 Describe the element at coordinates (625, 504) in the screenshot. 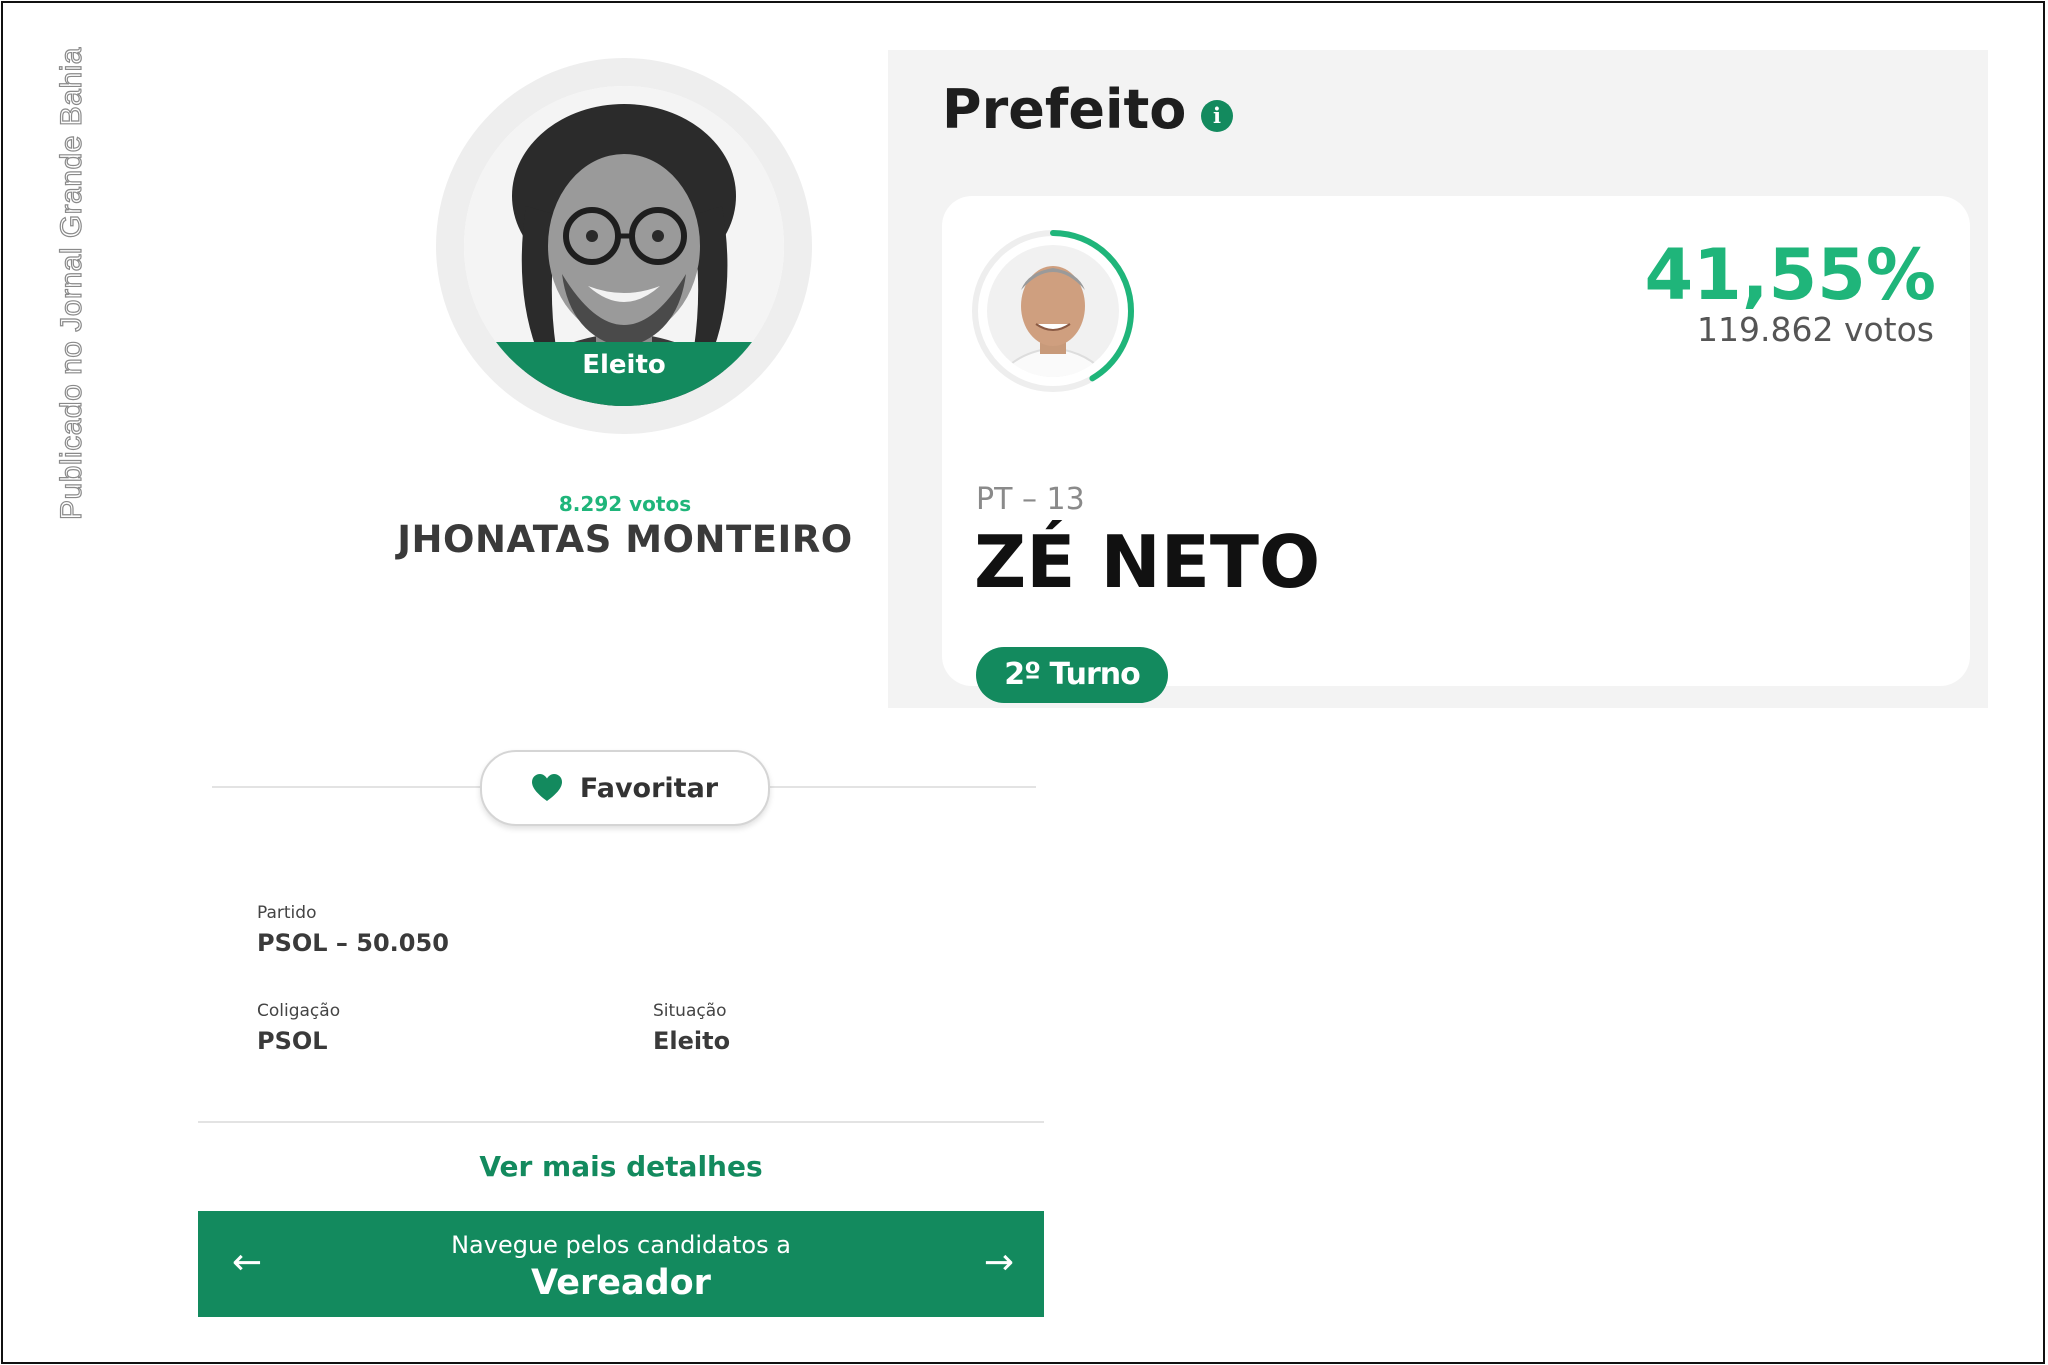

I see `candidate-votes: 8.292 votos` at that location.